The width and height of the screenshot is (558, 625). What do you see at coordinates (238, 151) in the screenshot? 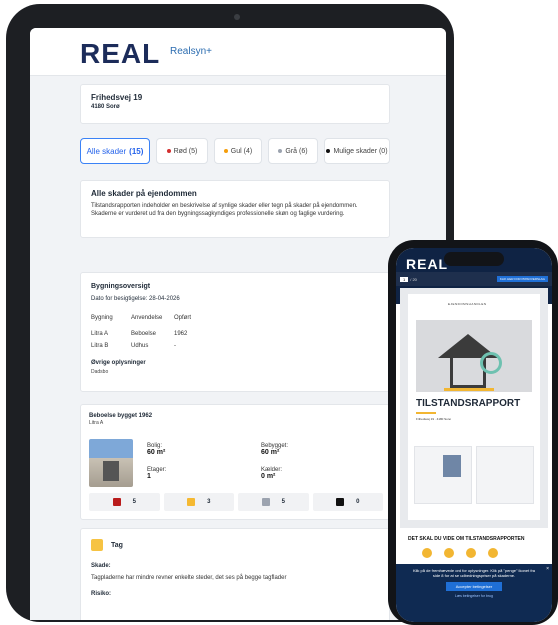
I see `filter-yellow: Gul (4)` at bounding box center [238, 151].